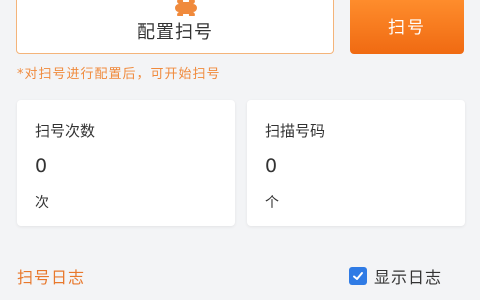  I want to click on bone-icon, so click(186, 8).